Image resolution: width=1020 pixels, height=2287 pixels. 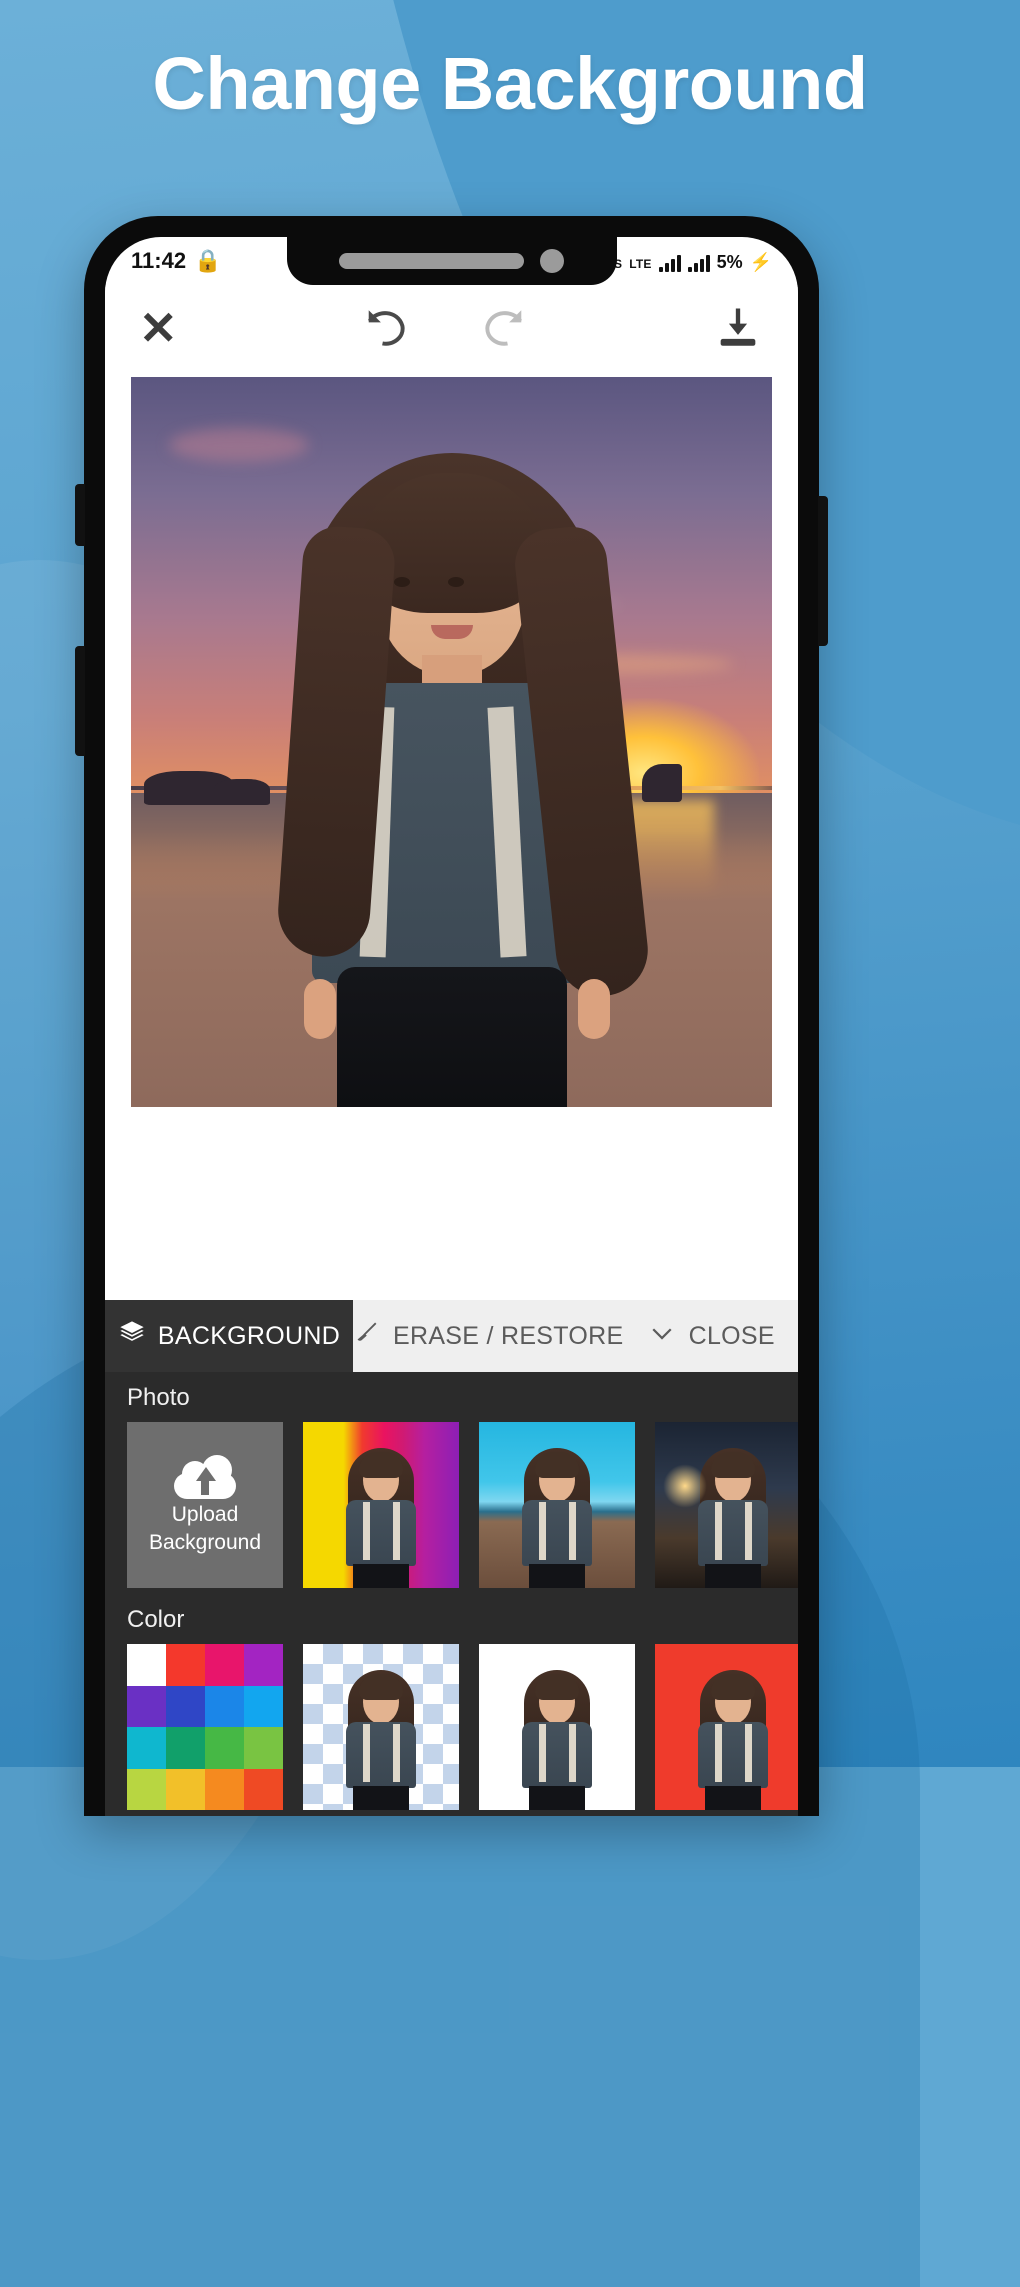 What do you see at coordinates (249, 1335) in the screenshot?
I see `tab-background-label: BACKGROUND` at bounding box center [249, 1335].